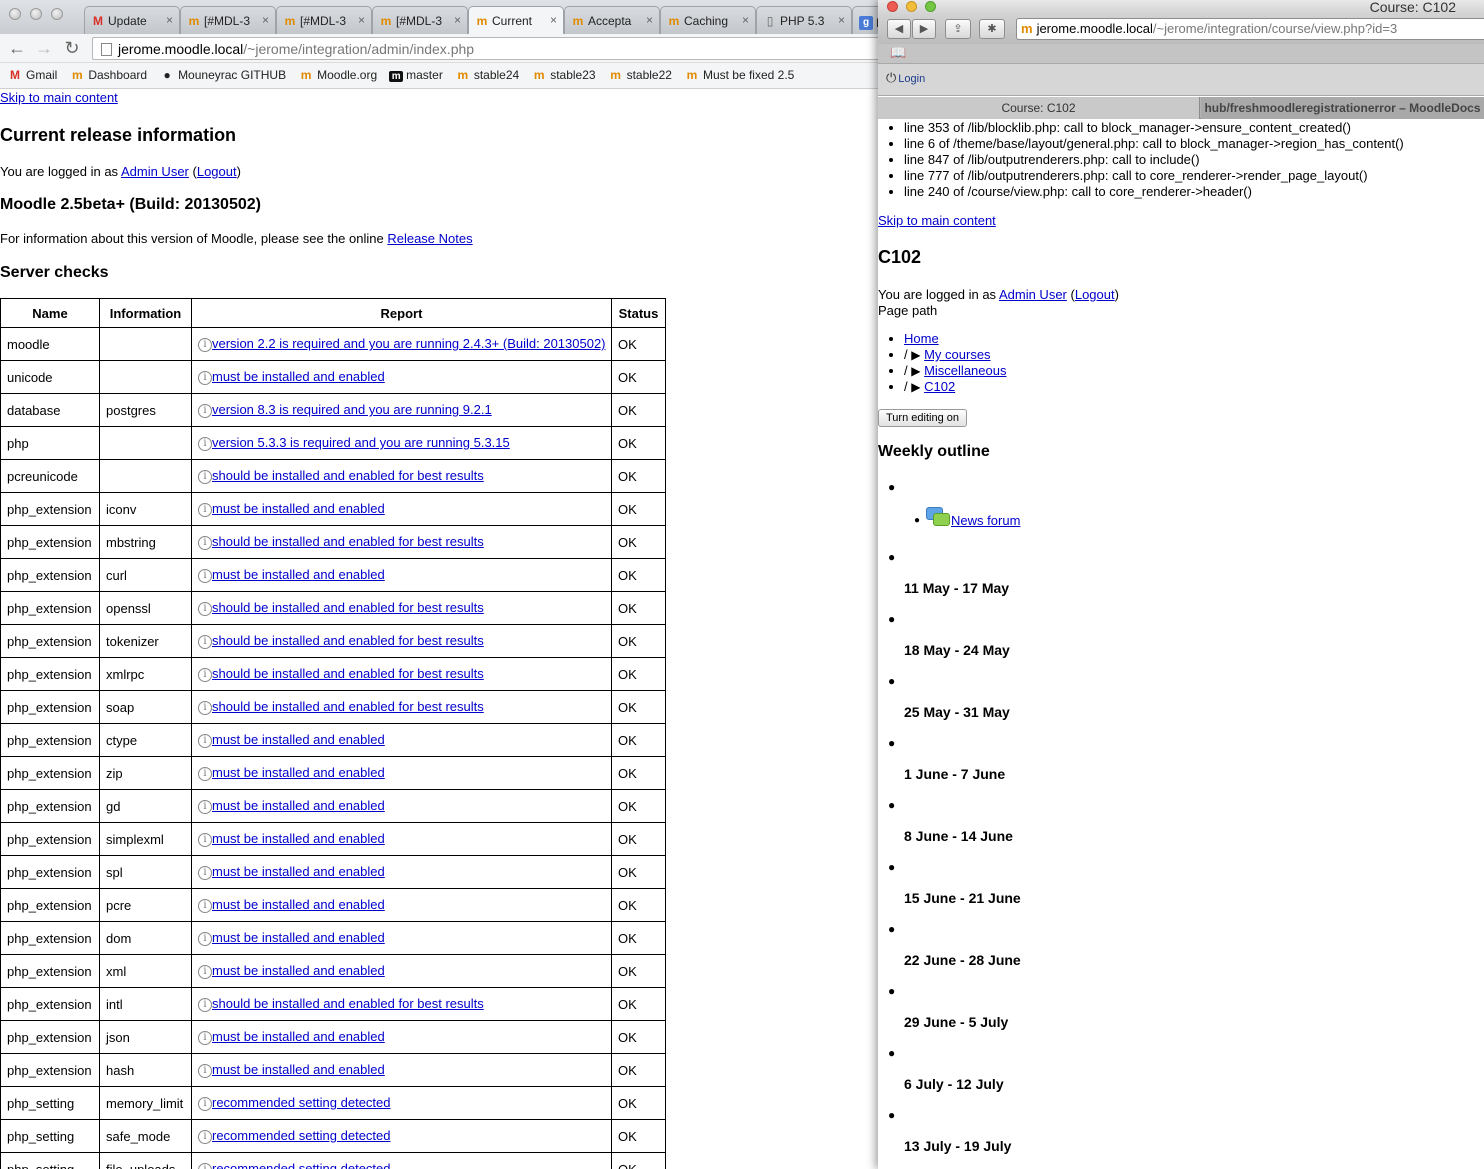 The image size is (1484, 1169). I want to click on bookmark-item: m Moodle.org, so click(337, 75).